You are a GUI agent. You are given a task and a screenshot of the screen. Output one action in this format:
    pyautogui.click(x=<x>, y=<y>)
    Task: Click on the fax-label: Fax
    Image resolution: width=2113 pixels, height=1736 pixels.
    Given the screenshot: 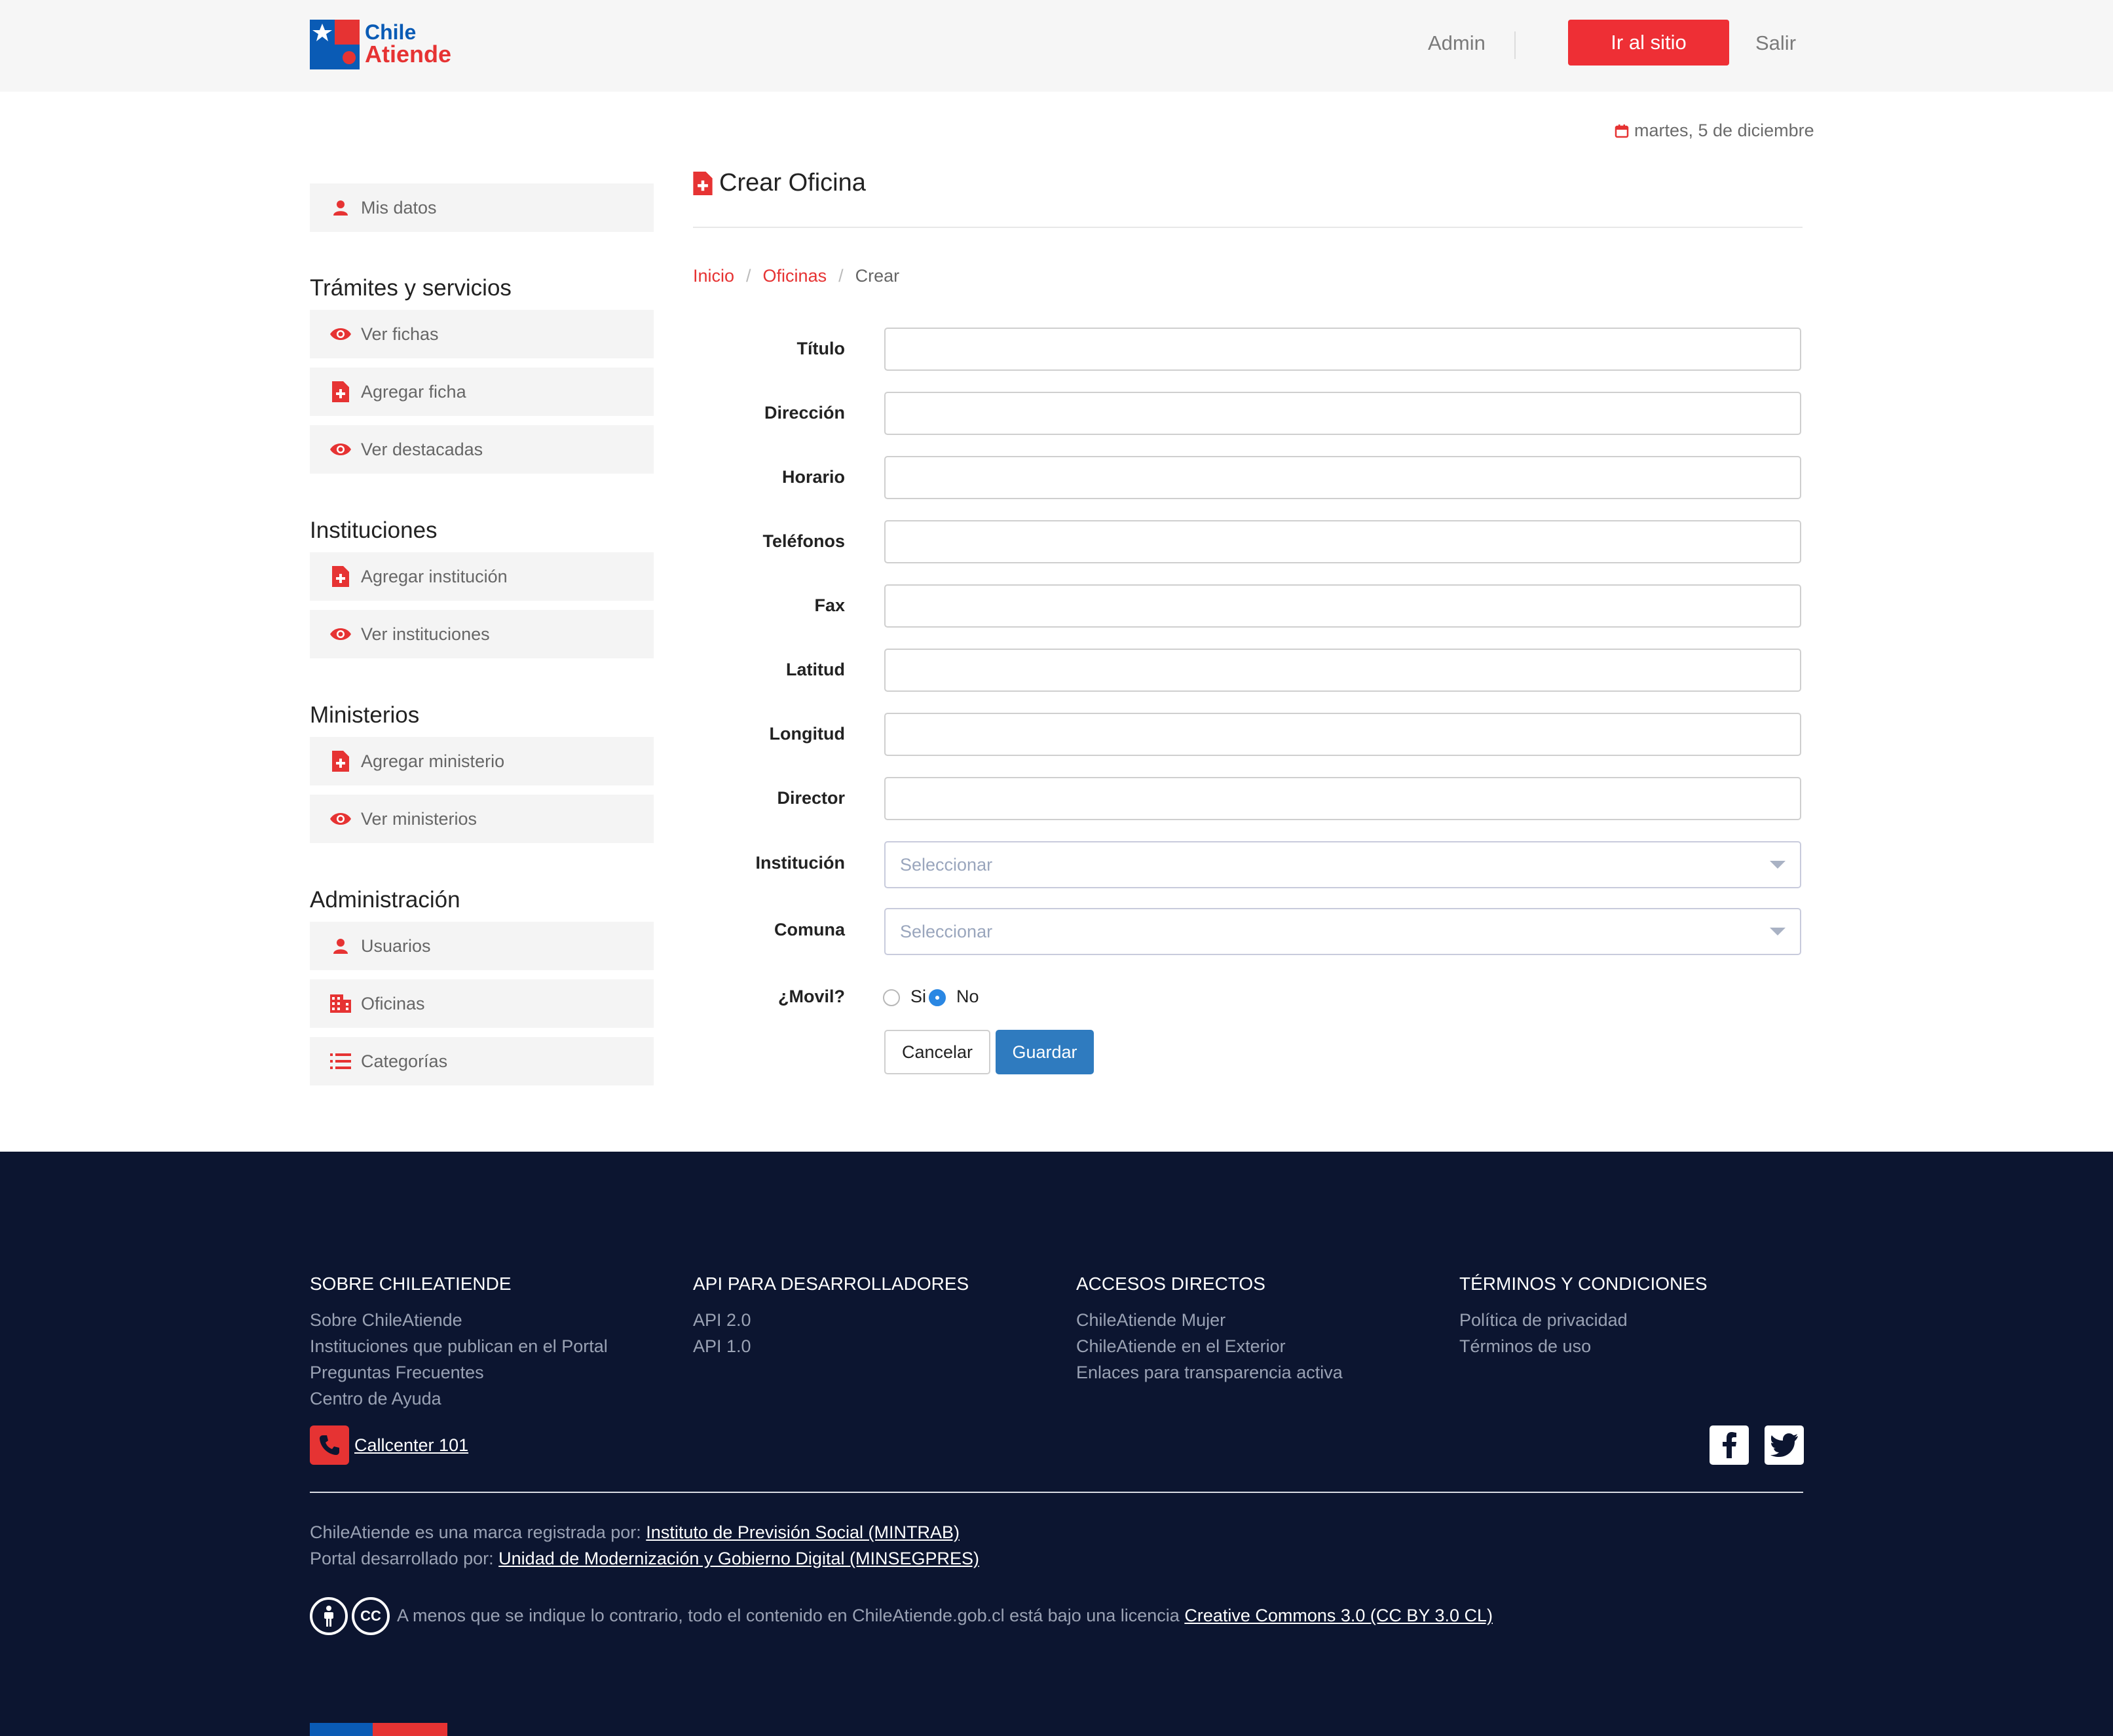 What is the action you would take?
    pyautogui.click(x=829, y=605)
    